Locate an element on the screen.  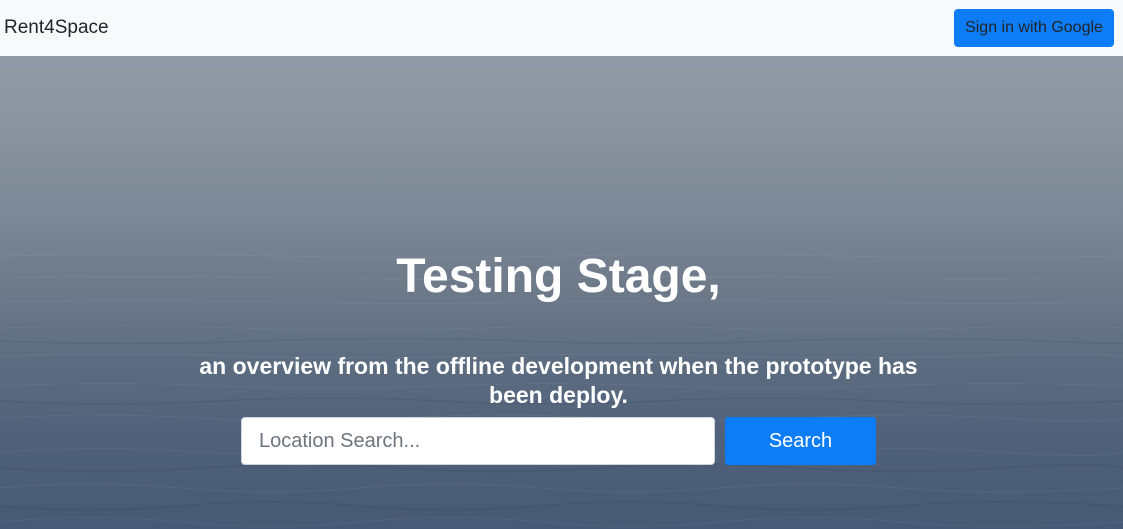
brand-logo-link: Rent4Space is located at coordinates (56, 28).